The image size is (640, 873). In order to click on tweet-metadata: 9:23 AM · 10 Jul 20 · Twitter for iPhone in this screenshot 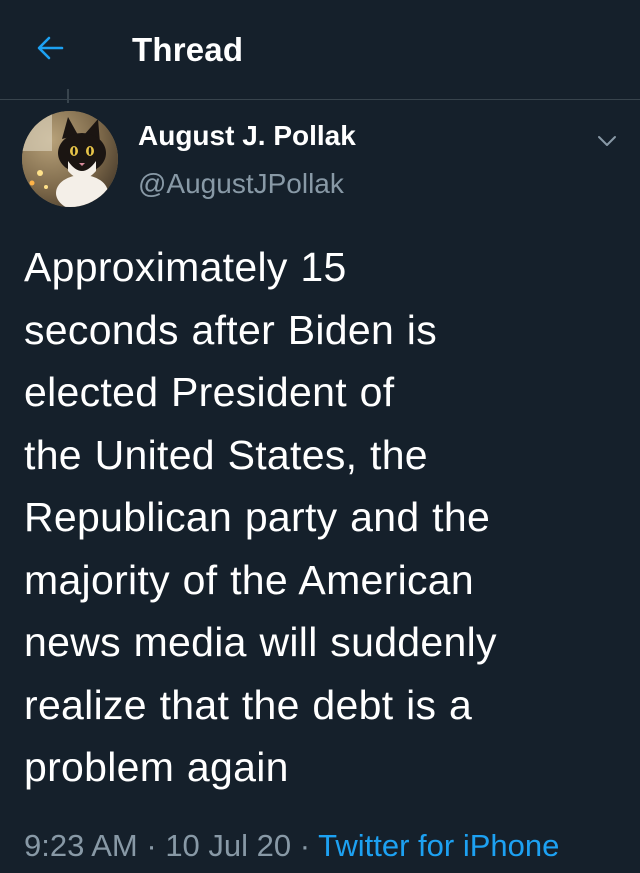, I will do `click(291, 846)`.